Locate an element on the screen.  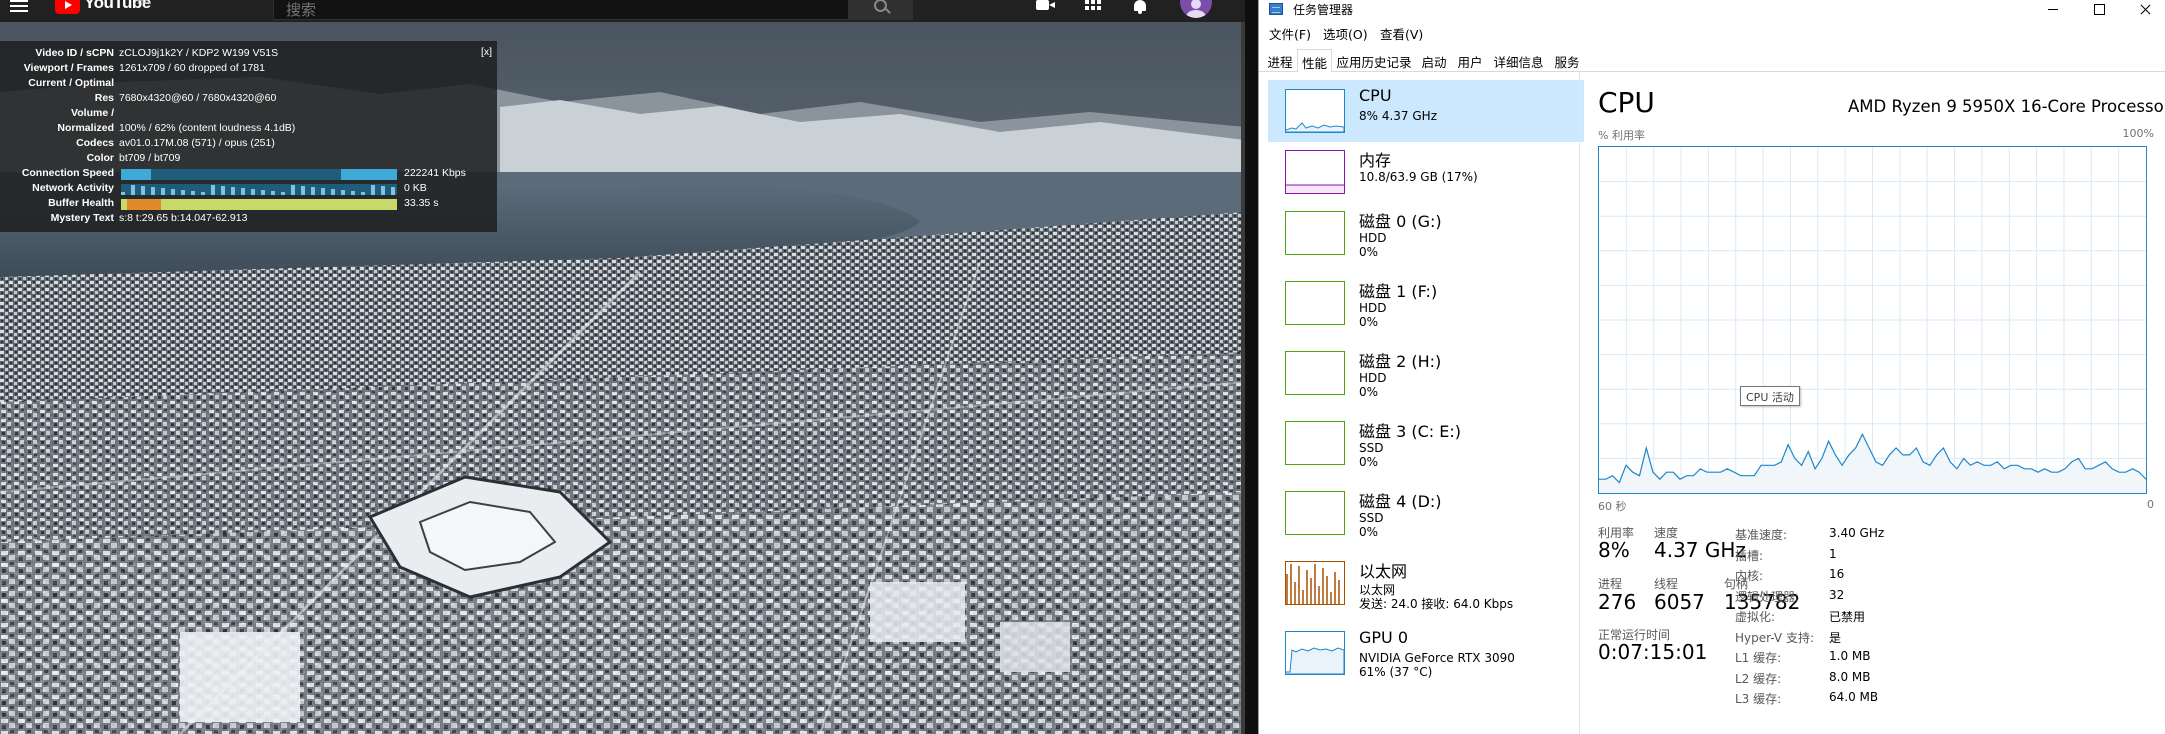
sidebar-item-ethernet: 以太网 以太网 发送: 24.0 接收: 64.0 Kbps is located at coordinates (1426, 583).